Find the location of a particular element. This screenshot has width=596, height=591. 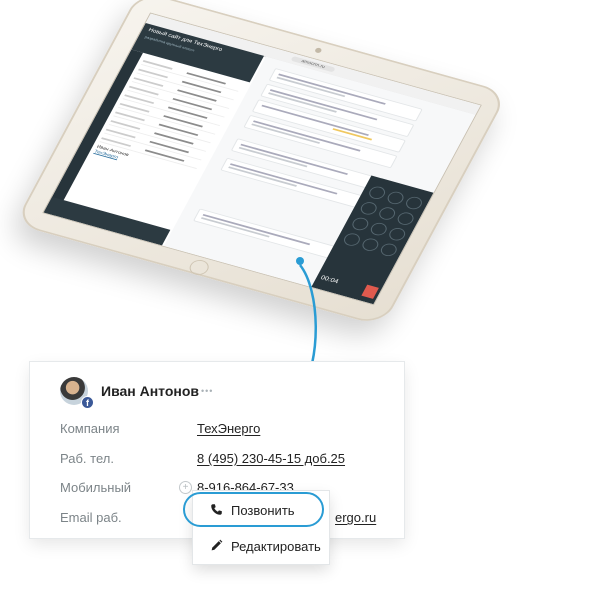

contact-name: Иван Антонов is located at coordinates (150, 391).